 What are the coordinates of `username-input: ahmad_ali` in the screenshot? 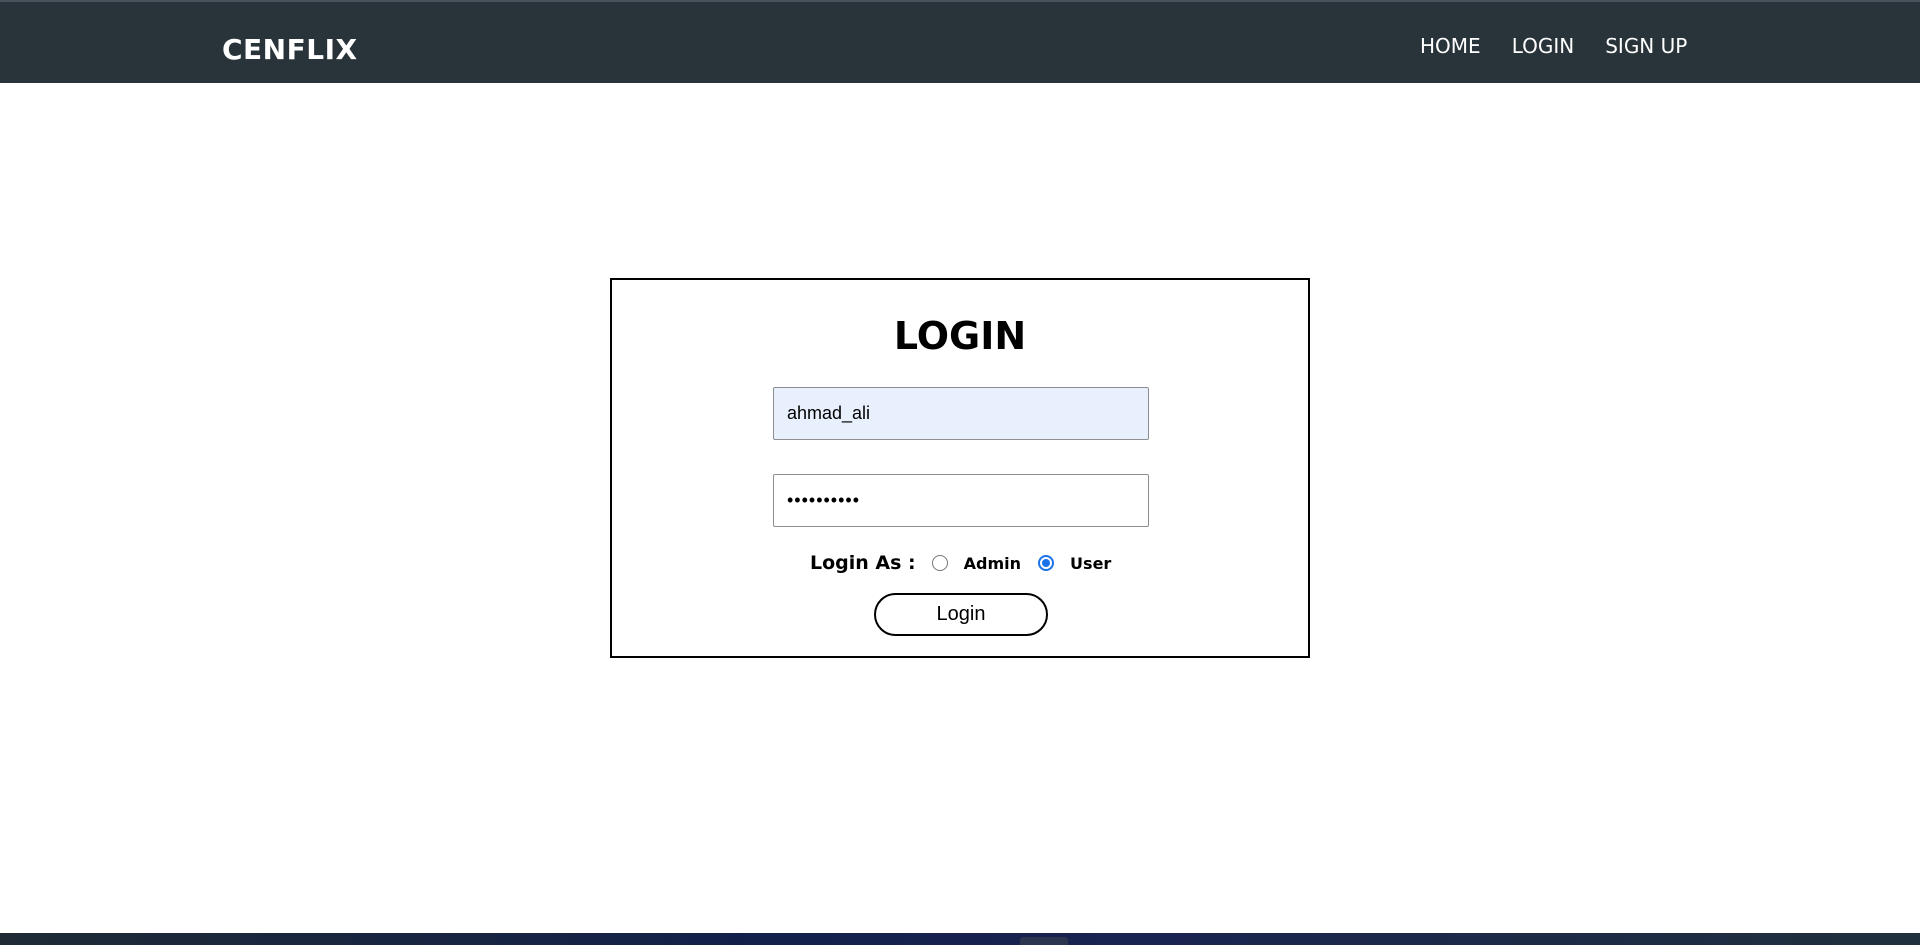 It's located at (961, 413).